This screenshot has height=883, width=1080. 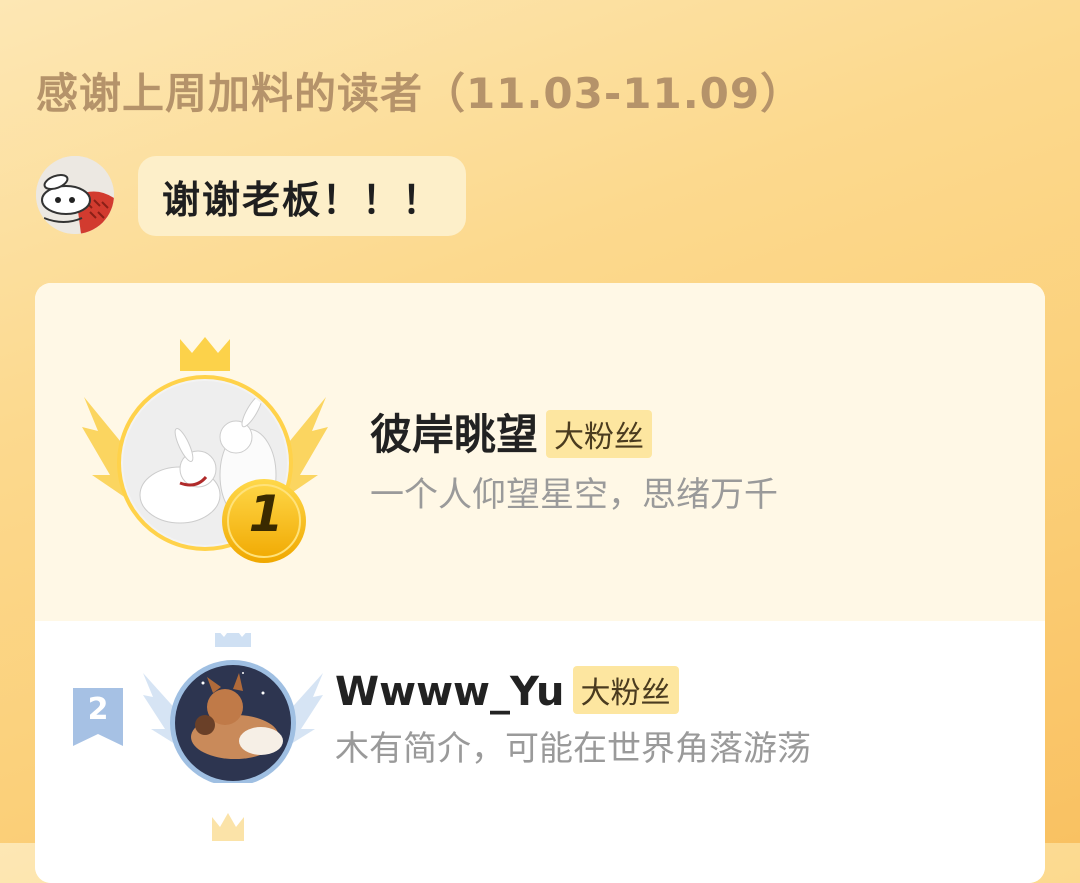 I want to click on rank-2-flag: 2, so click(x=98, y=717).